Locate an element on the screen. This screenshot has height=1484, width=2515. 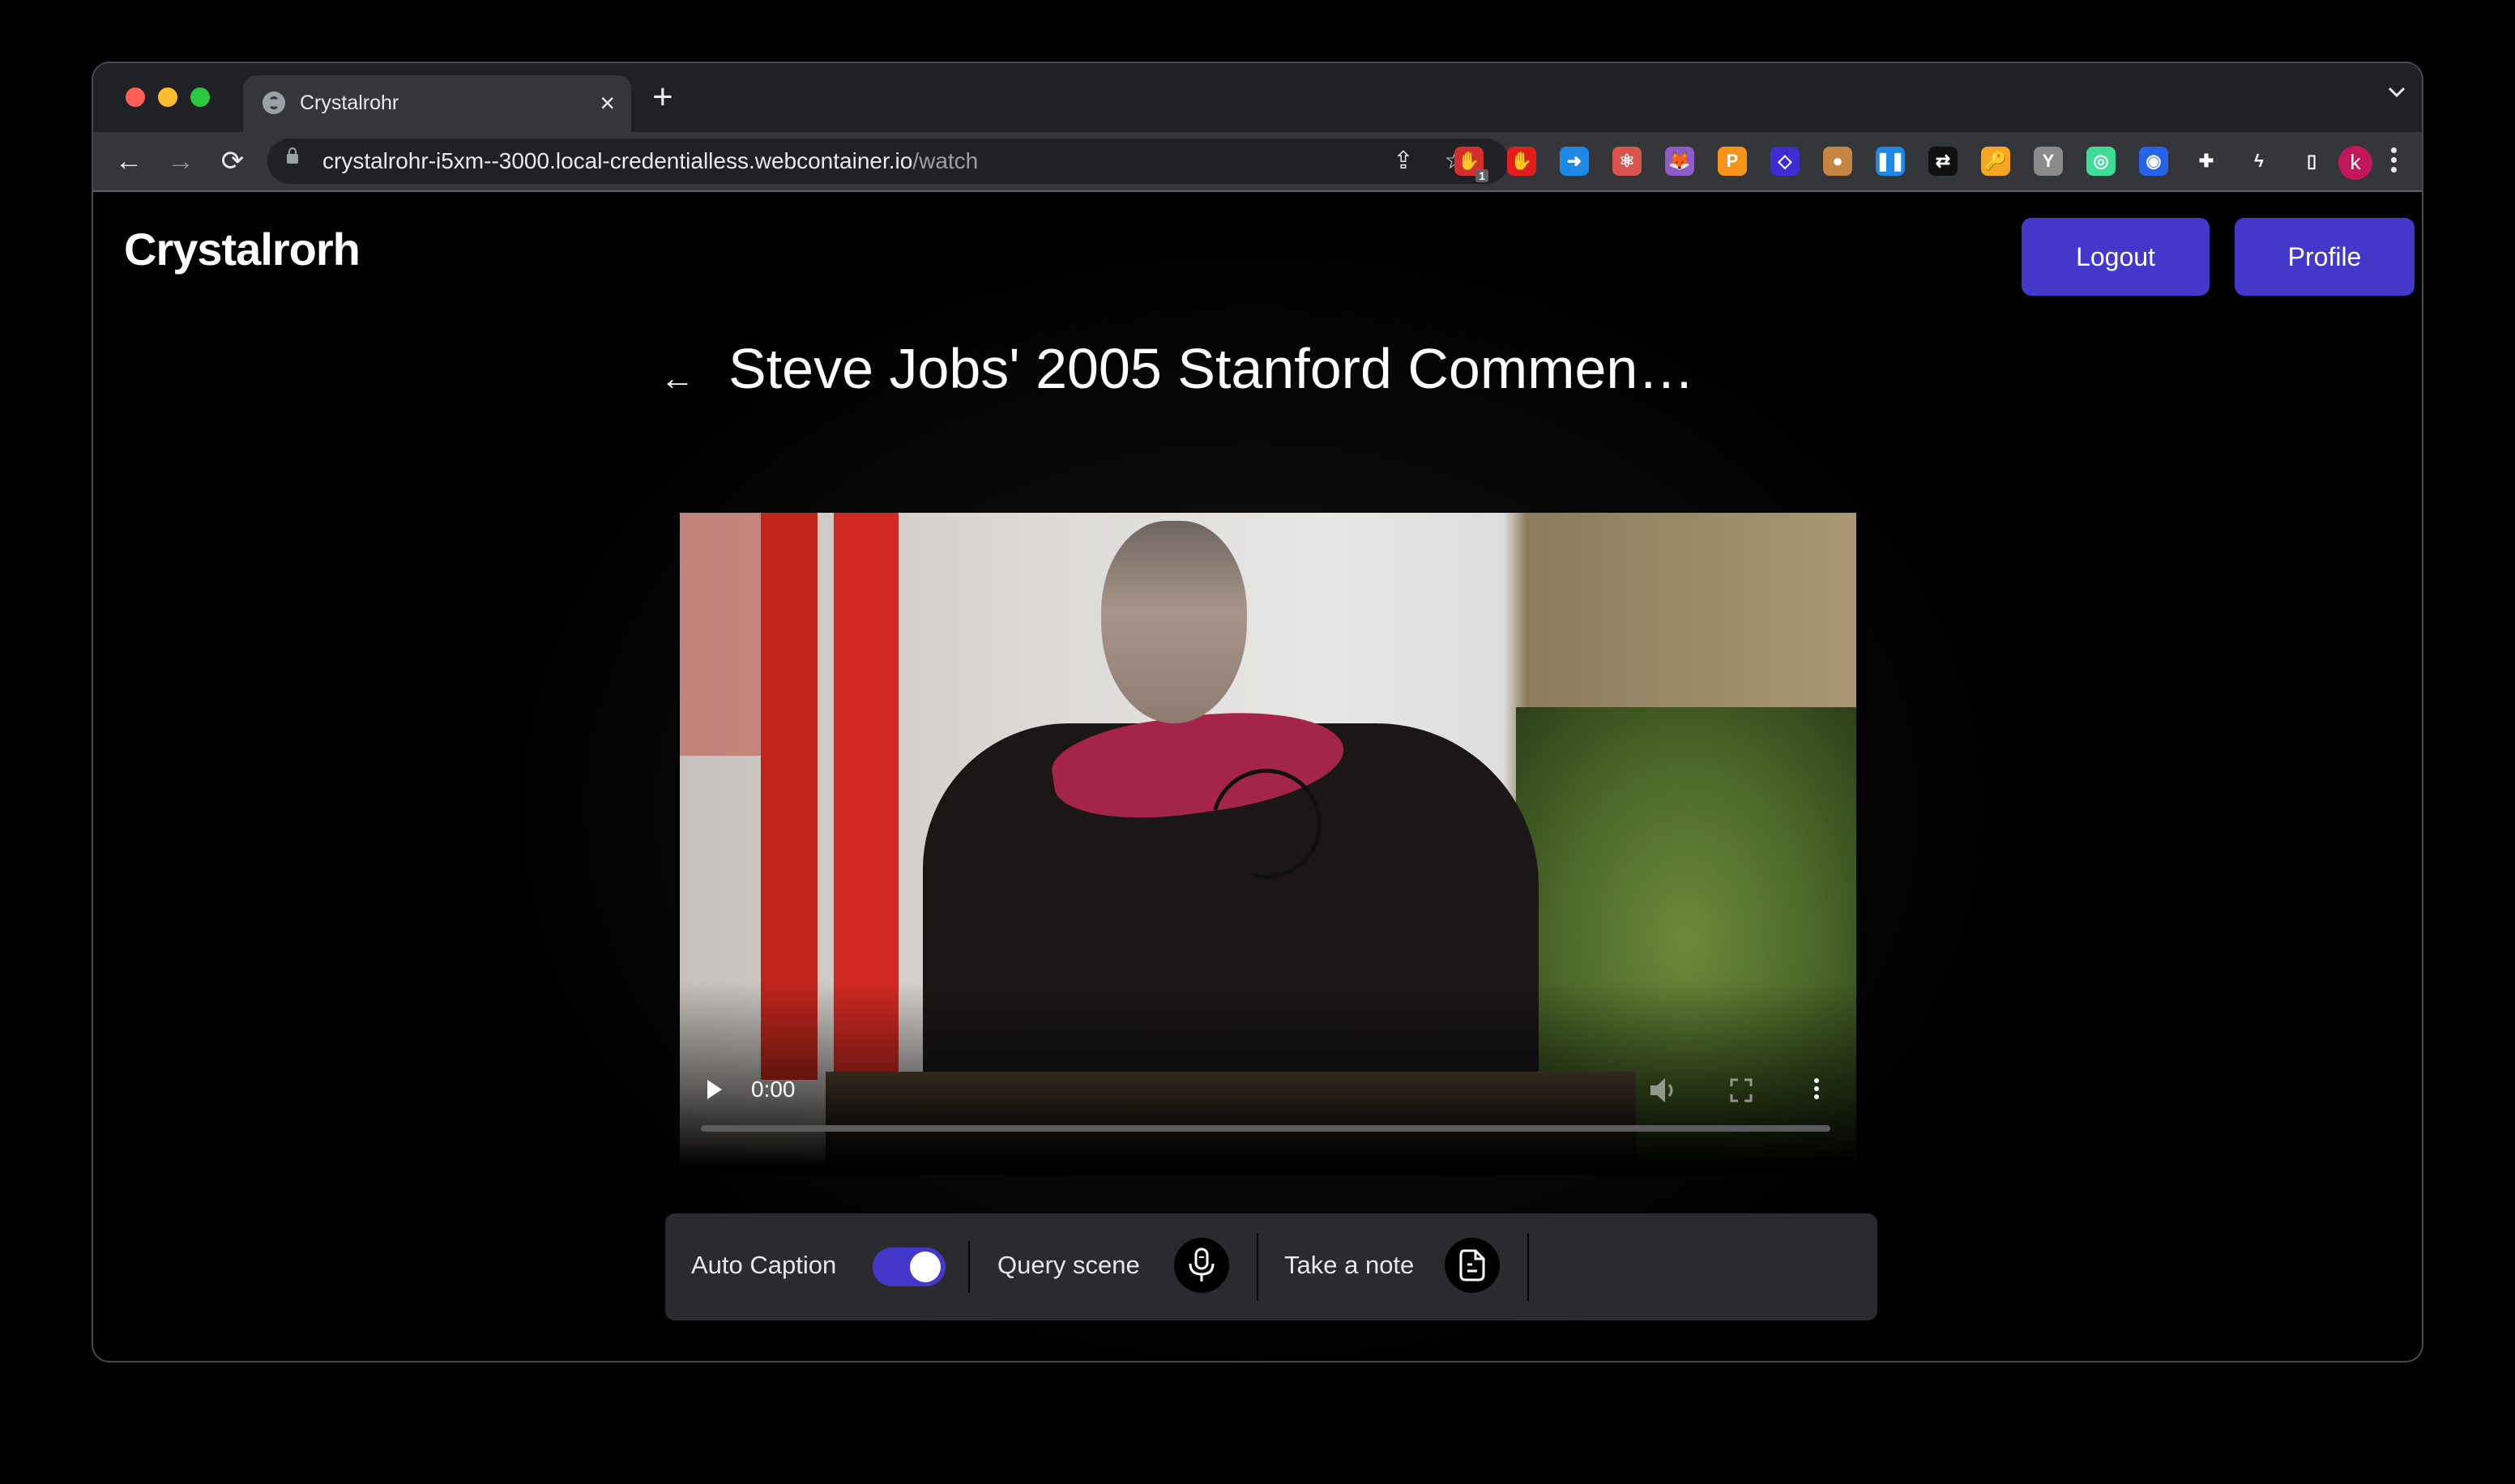
video-actions-bar: Auto Caption Query scene Take a note is located at coordinates (1271, 1266).